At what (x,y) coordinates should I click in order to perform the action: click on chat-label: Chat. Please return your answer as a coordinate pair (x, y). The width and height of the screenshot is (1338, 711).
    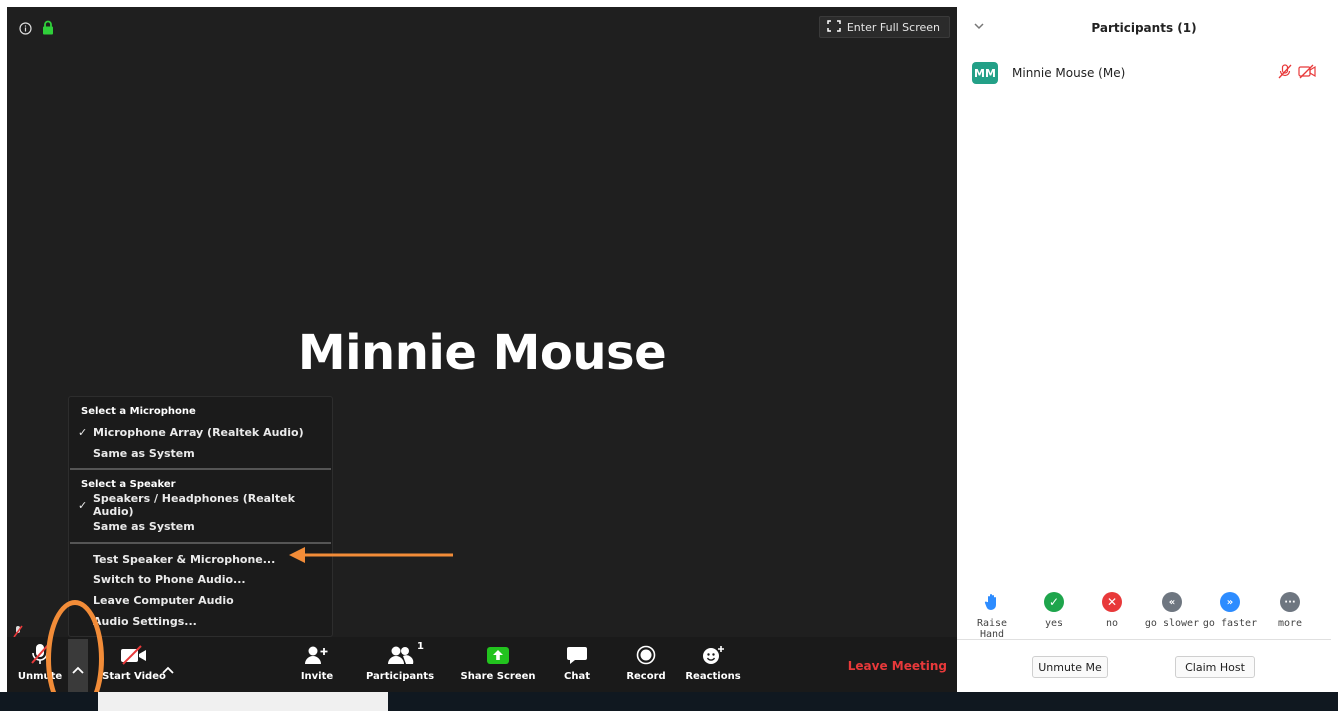
    Looking at the image, I should click on (577, 676).